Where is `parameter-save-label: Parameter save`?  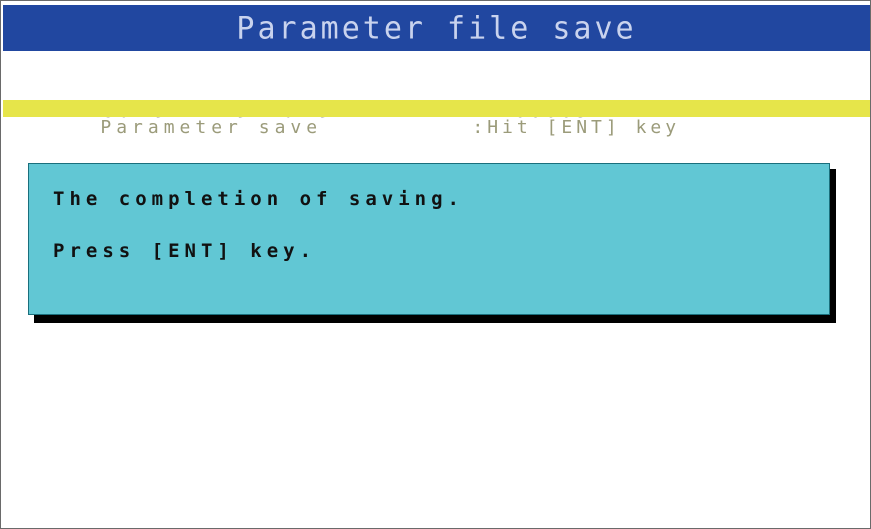
parameter-save-label: Parameter save is located at coordinates (211, 127).